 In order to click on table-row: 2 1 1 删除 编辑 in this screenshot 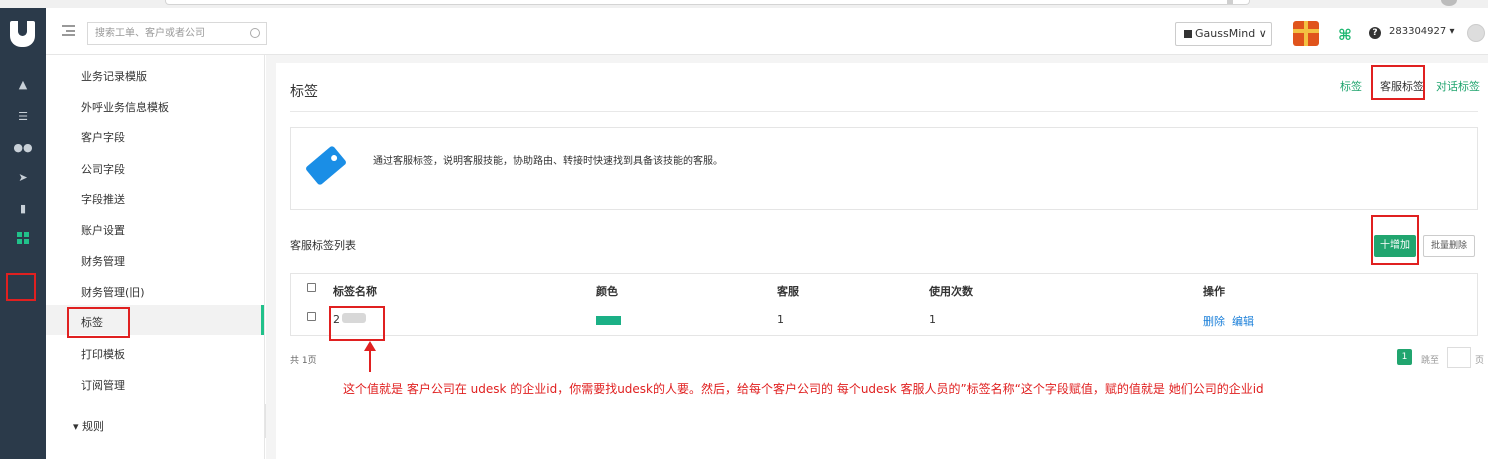, I will do `click(884, 319)`.